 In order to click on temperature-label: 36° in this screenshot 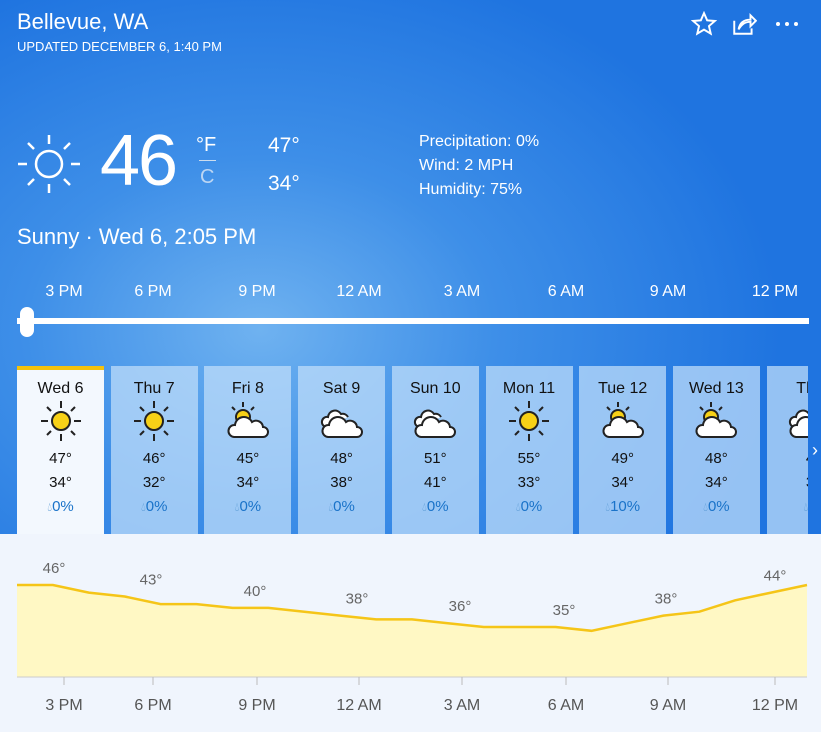, I will do `click(460, 606)`.